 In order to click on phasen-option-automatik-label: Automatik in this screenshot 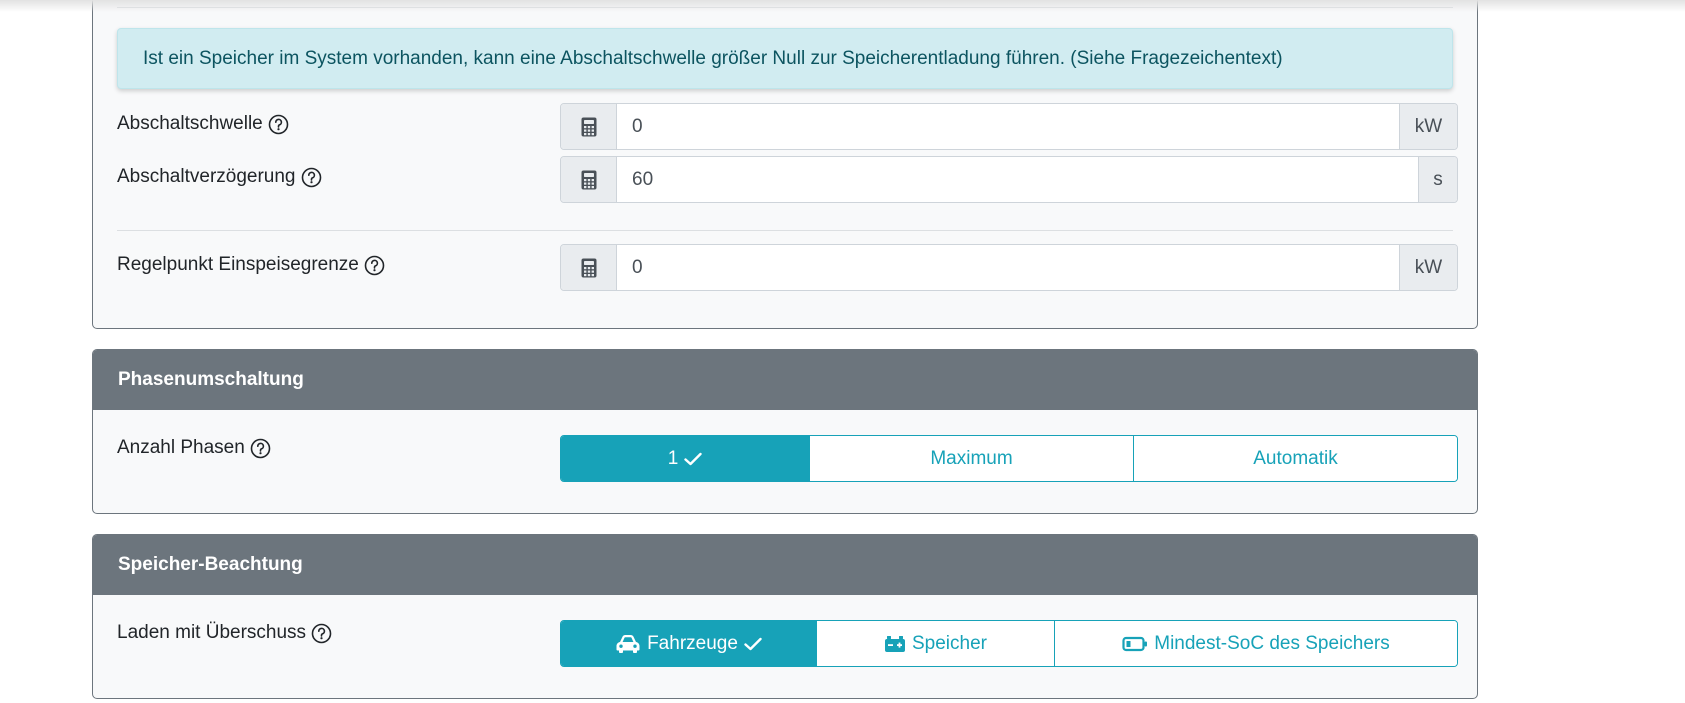, I will do `click(1295, 458)`.